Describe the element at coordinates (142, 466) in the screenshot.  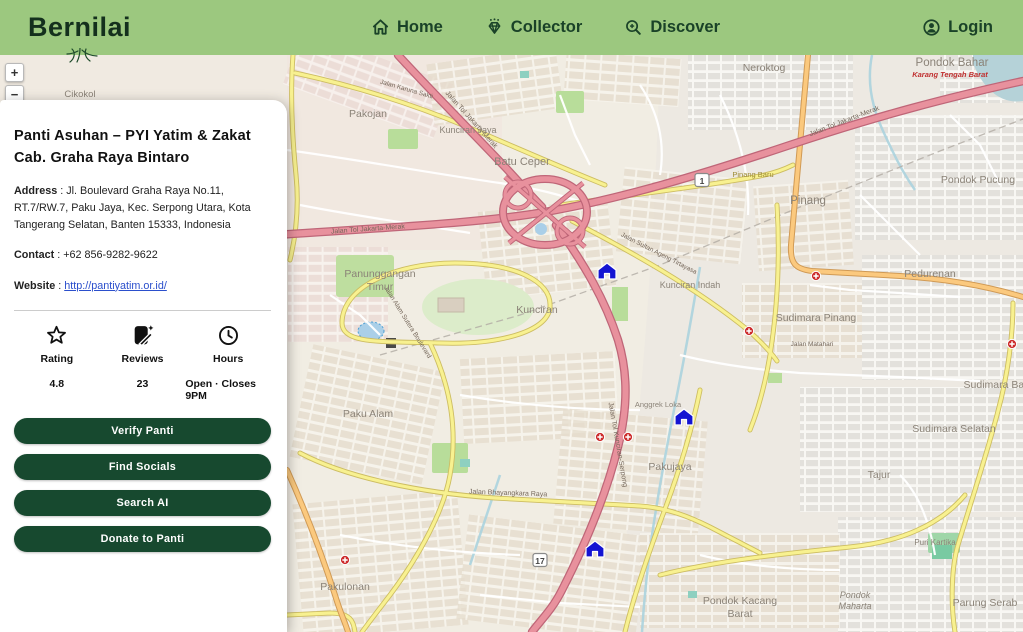
I see `find-socials-button: Find Socials` at that location.